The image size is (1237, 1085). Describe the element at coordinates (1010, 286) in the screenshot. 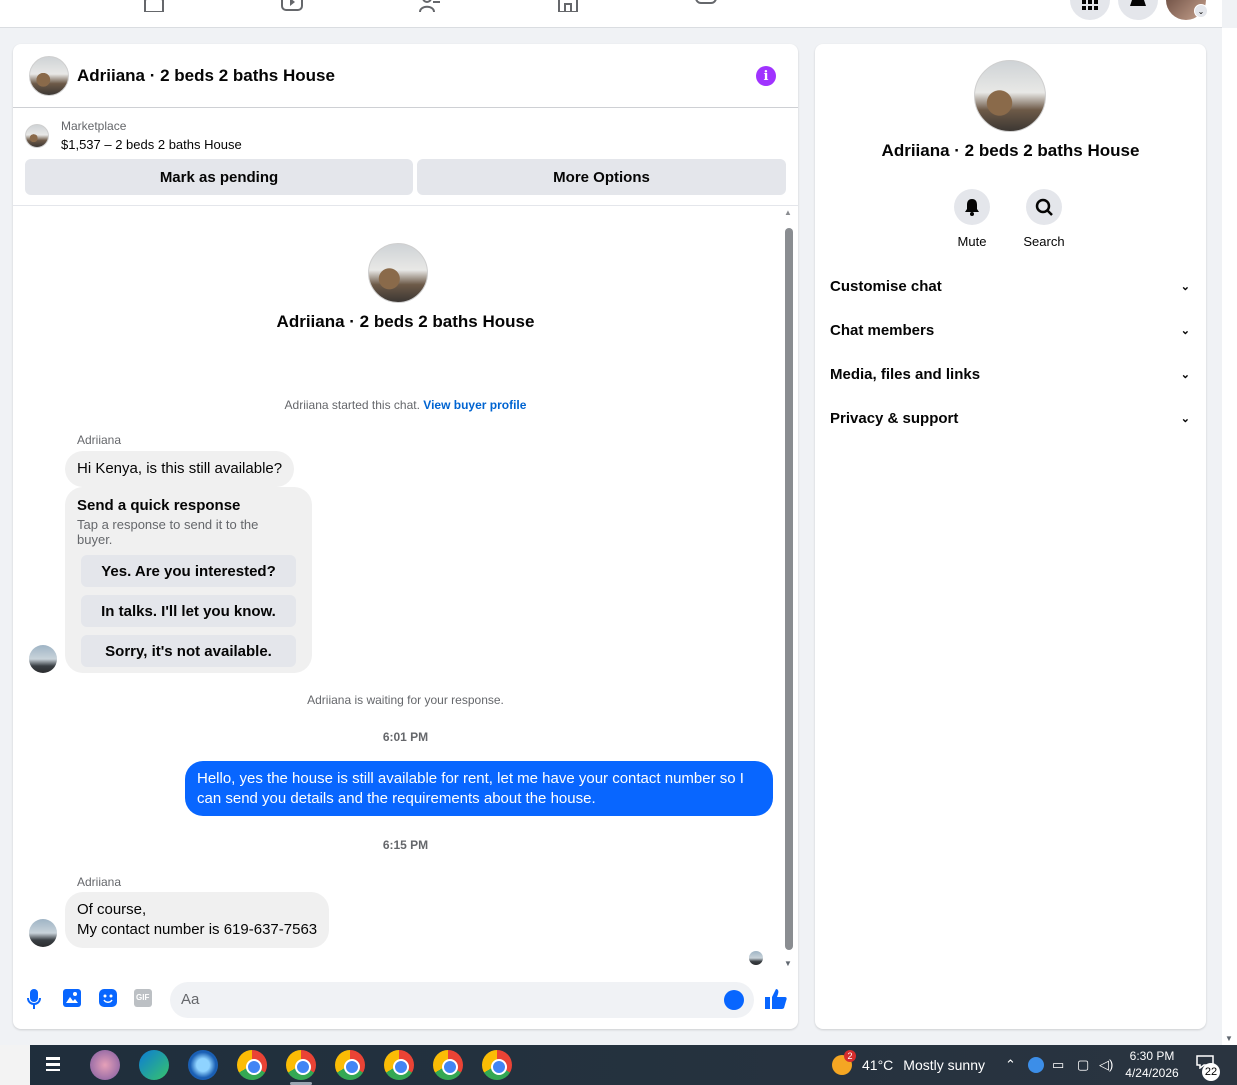

I see `section-customise-chat: Customise chat ⌄` at that location.